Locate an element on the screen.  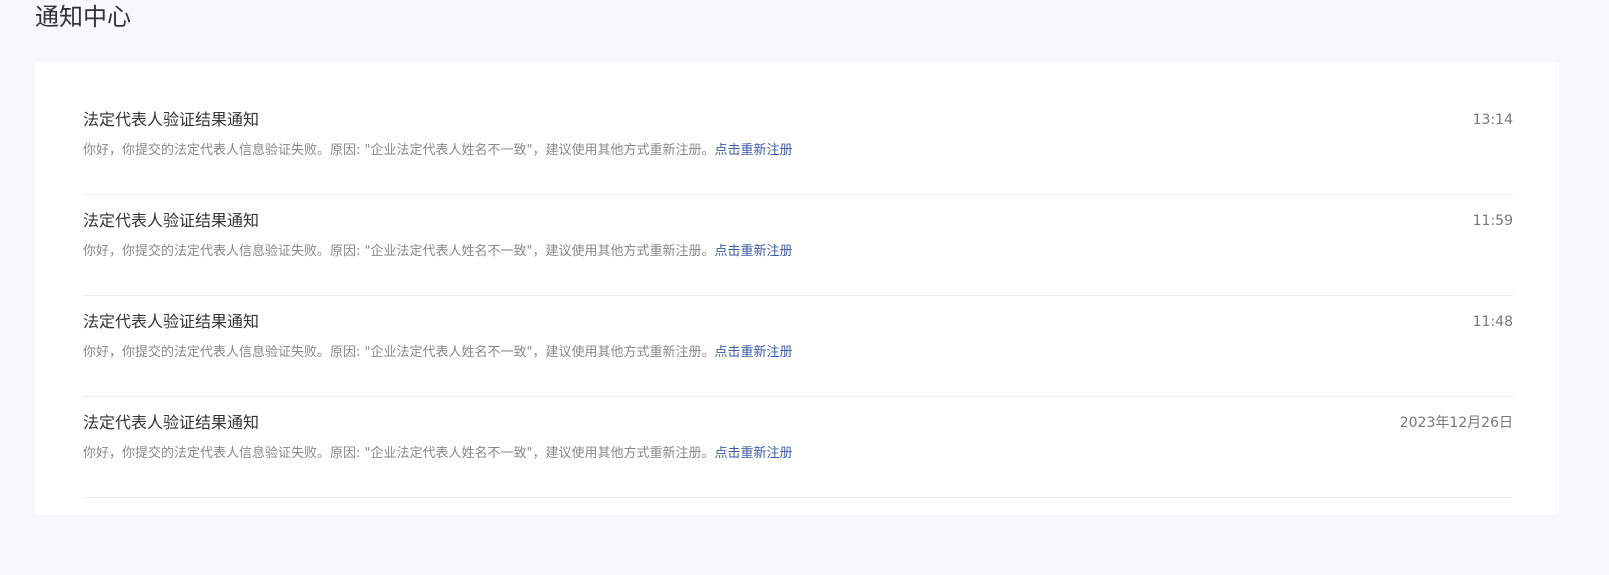
notification-time: 2023年12月26日 is located at coordinates (1456, 423).